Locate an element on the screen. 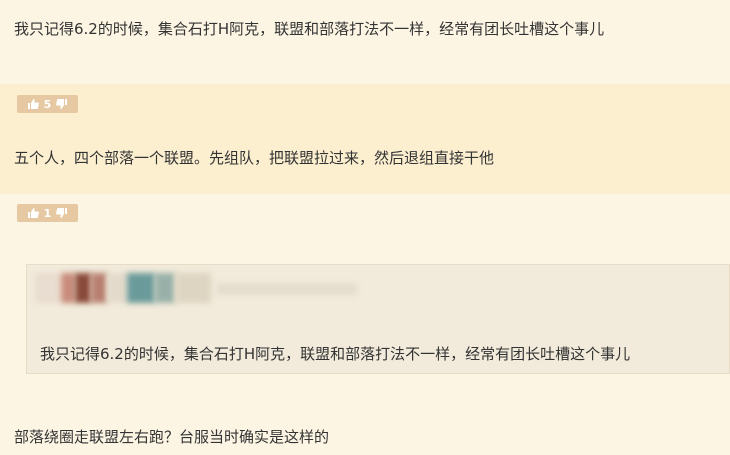 Image resolution: width=730 pixels, height=455 pixels. like-count: 1 is located at coordinates (47, 213).